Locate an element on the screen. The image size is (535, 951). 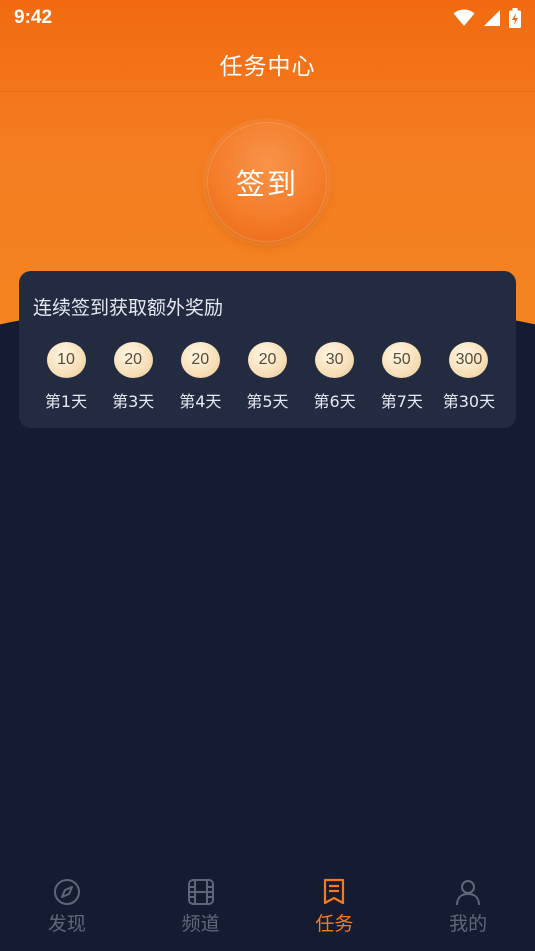
film-icon is located at coordinates (200, 892).